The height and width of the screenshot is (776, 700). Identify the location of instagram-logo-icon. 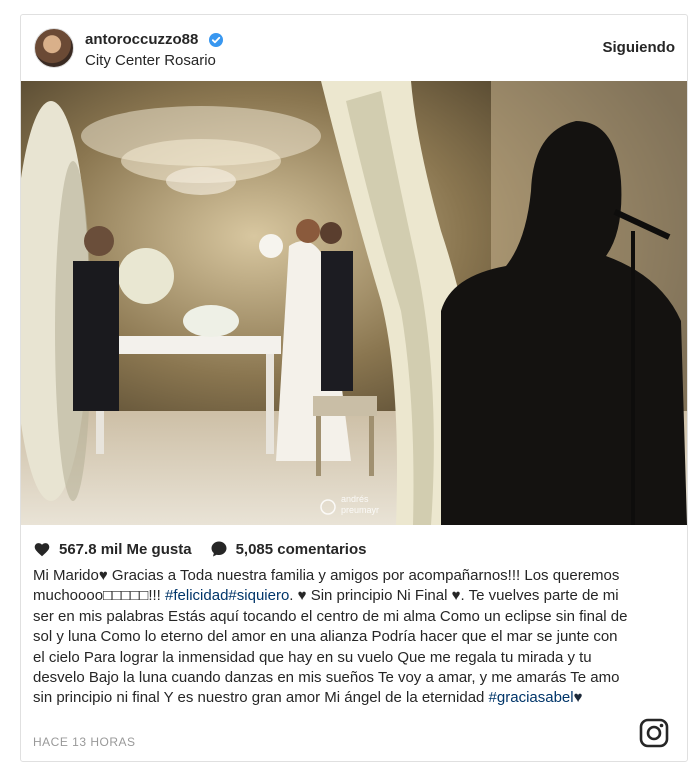
(654, 733).